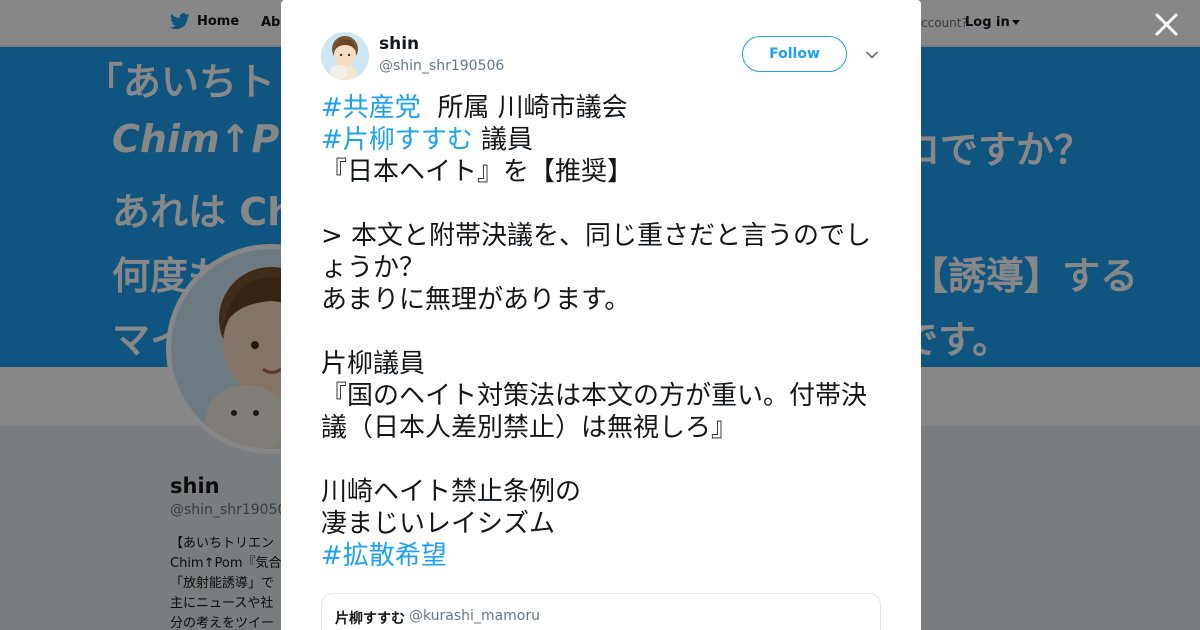 The image size is (1200, 630). Describe the element at coordinates (441, 66) in the screenshot. I see `author-handle: @shin_shr190506` at that location.